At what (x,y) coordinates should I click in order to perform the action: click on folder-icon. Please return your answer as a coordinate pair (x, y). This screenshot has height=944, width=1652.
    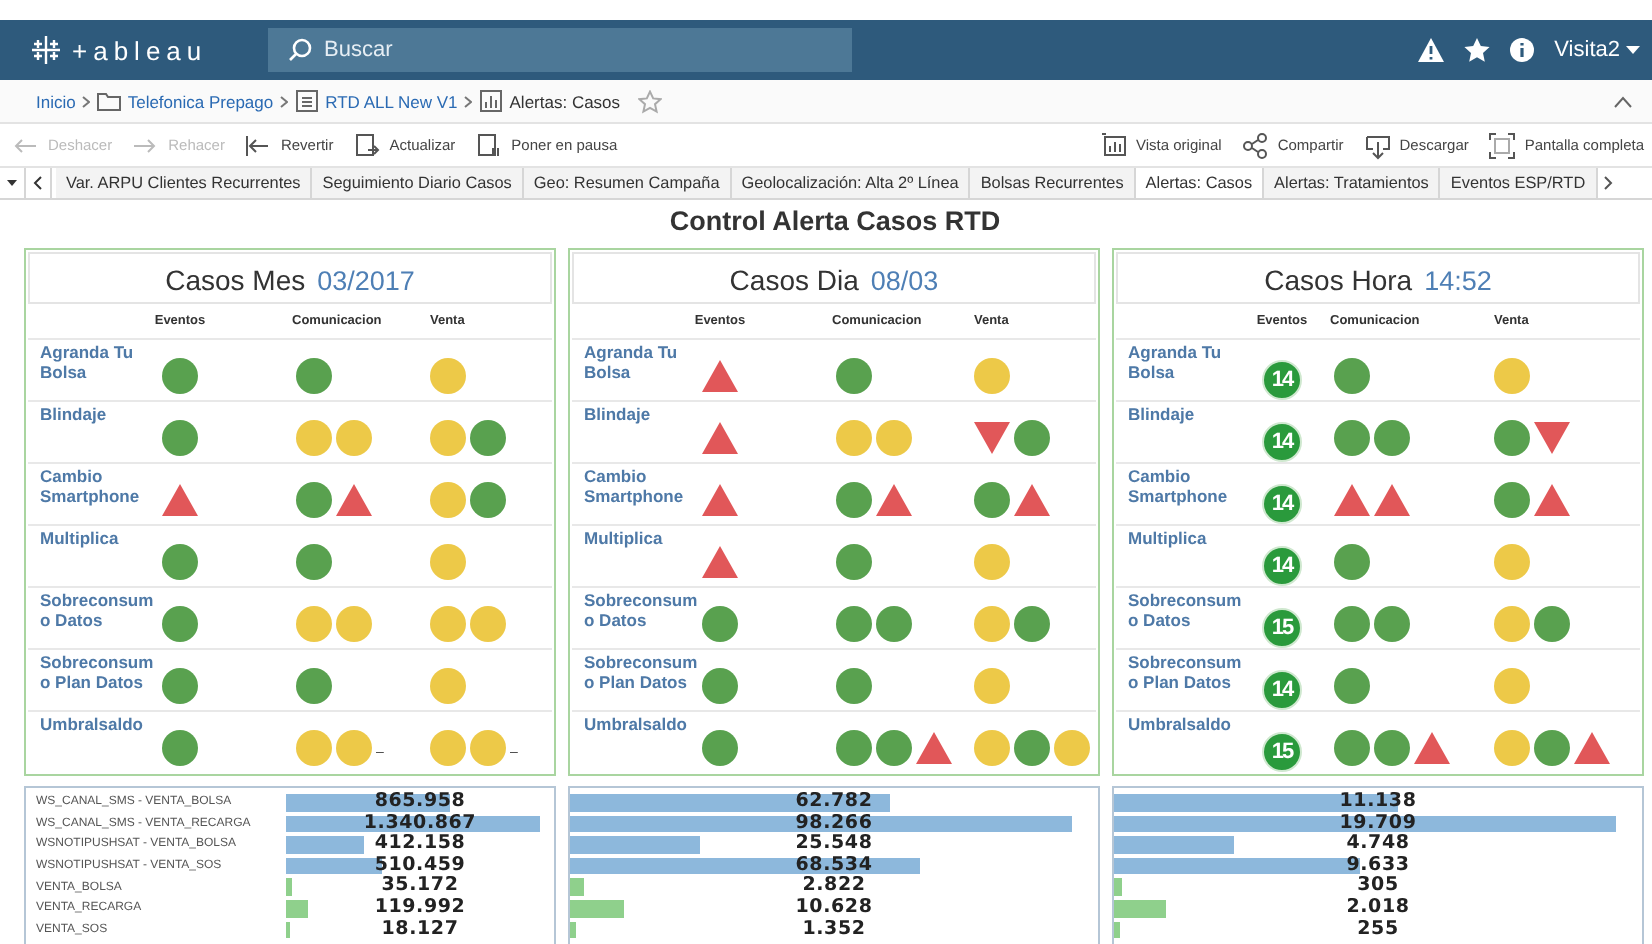
    Looking at the image, I should click on (108, 101).